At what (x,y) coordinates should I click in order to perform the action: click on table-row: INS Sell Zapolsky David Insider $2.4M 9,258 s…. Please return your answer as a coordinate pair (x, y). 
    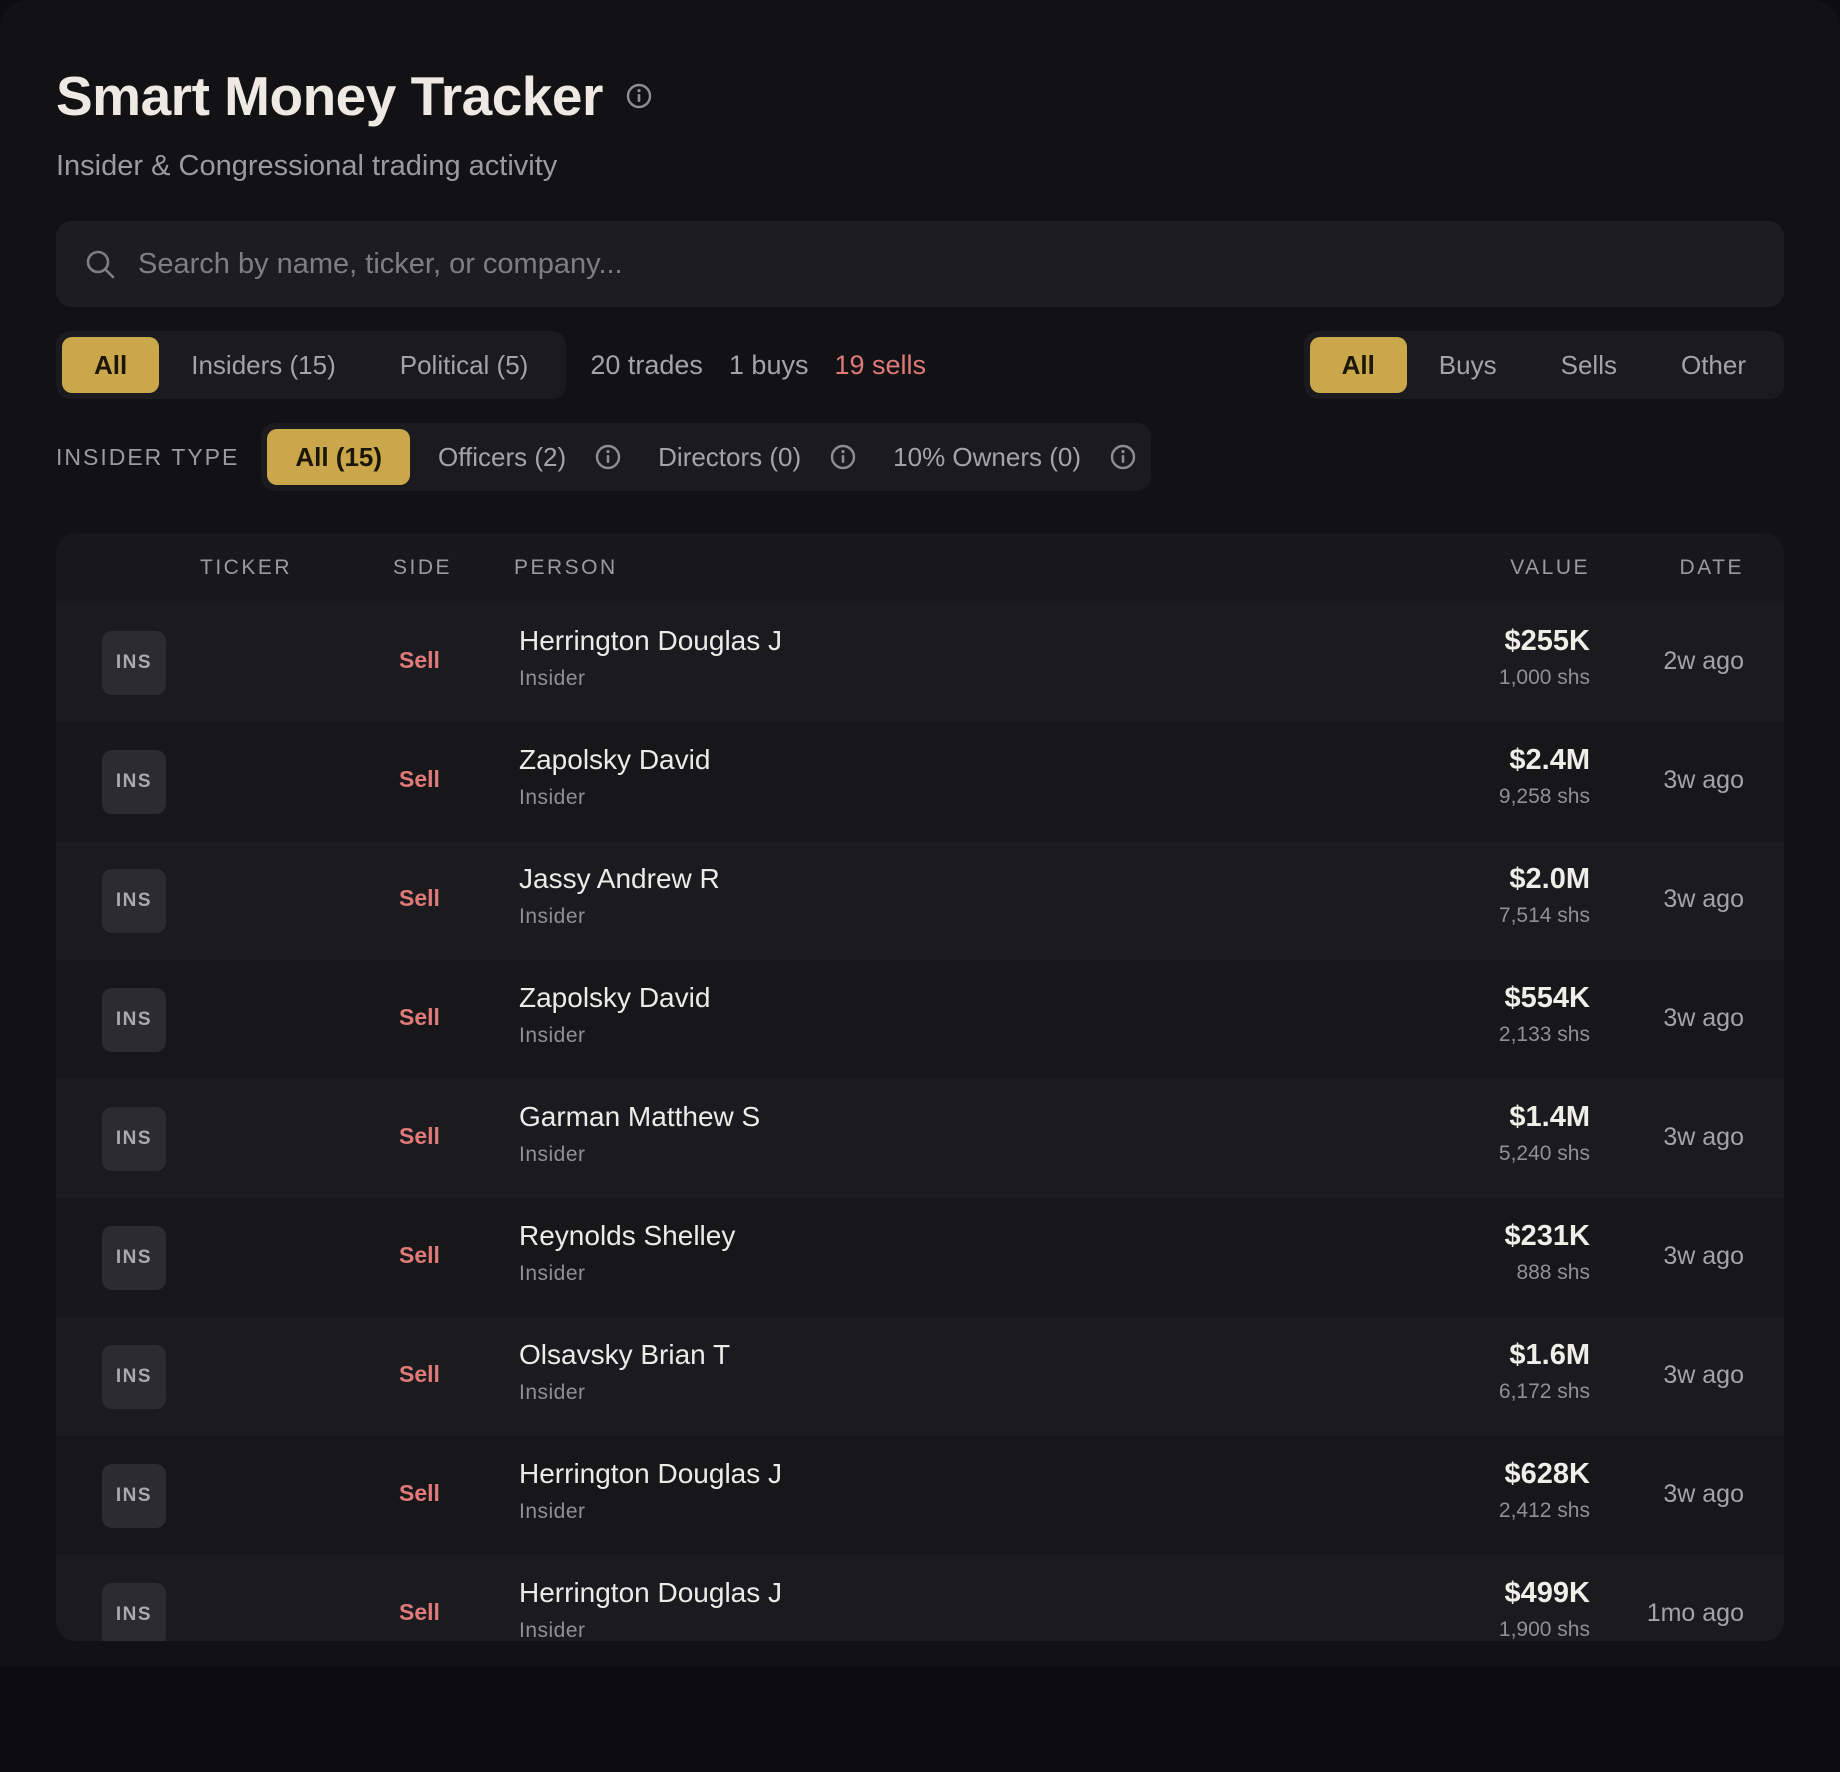
    Looking at the image, I should click on (920, 781).